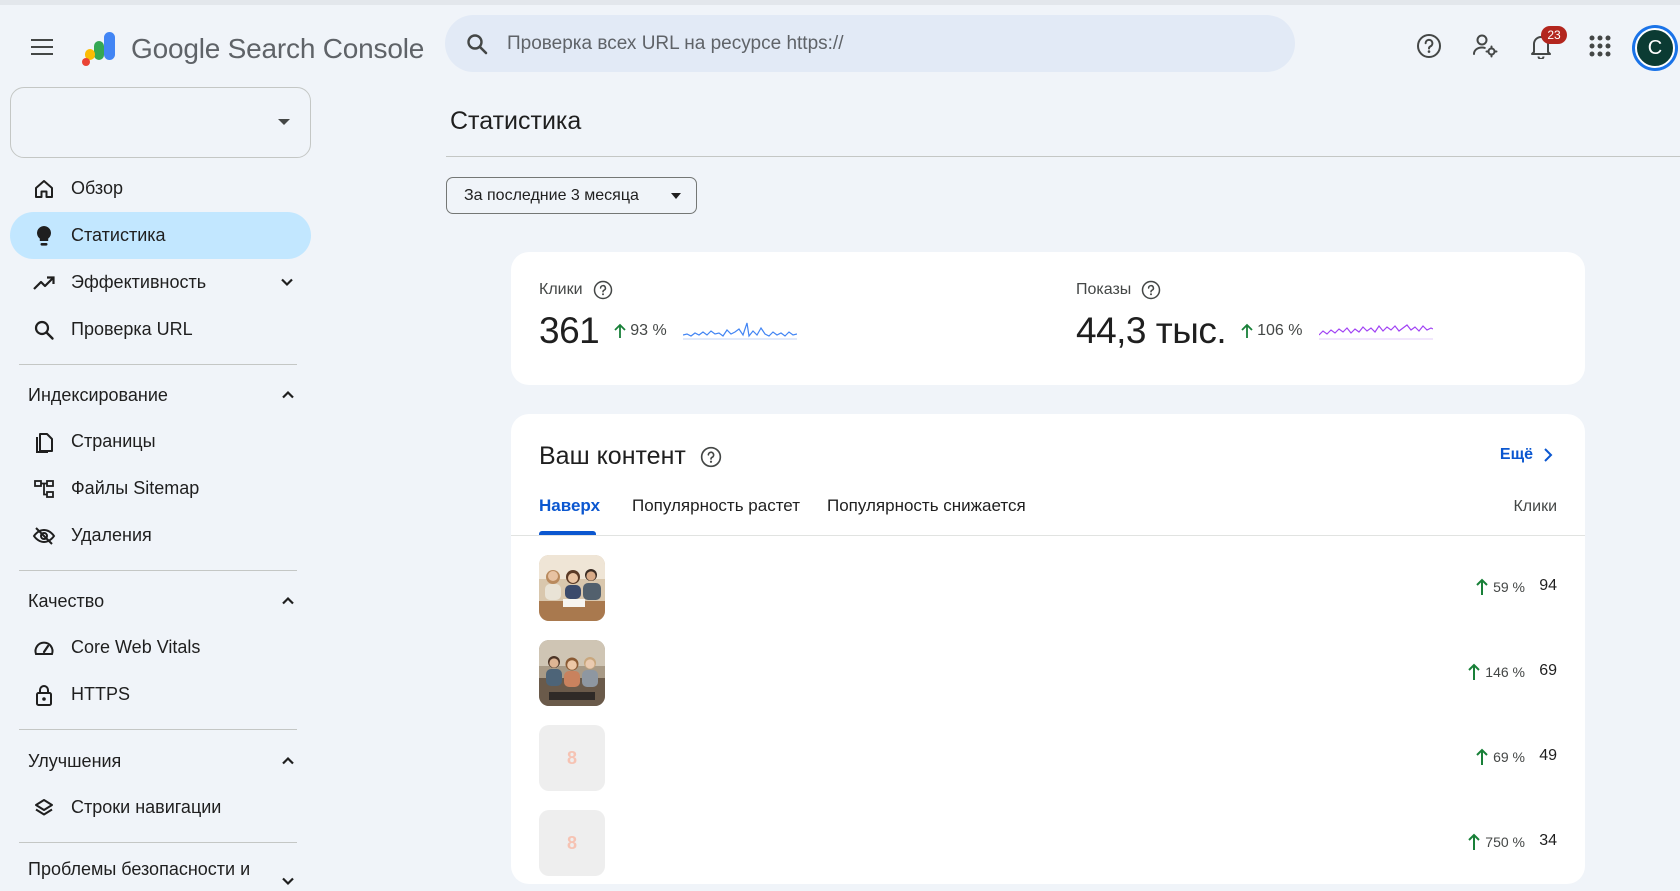  I want to click on section-title: Качество, so click(66, 600).